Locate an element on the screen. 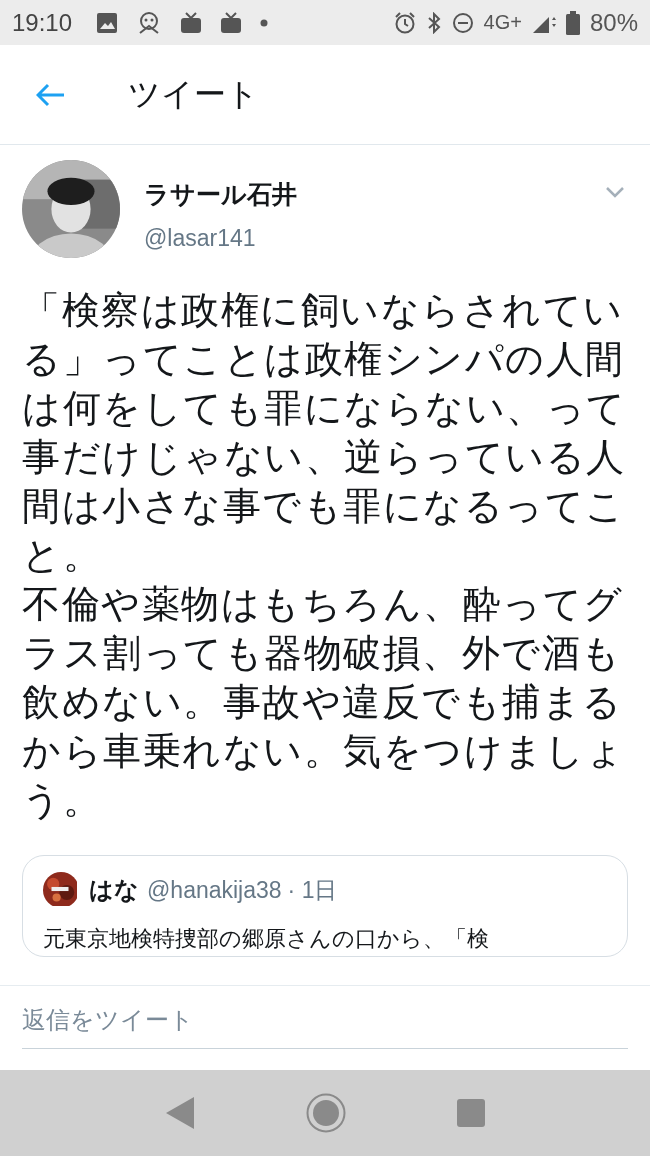 The height and width of the screenshot is (1156, 650). author-name: ラサール石井 is located at coordinates (221, 195).